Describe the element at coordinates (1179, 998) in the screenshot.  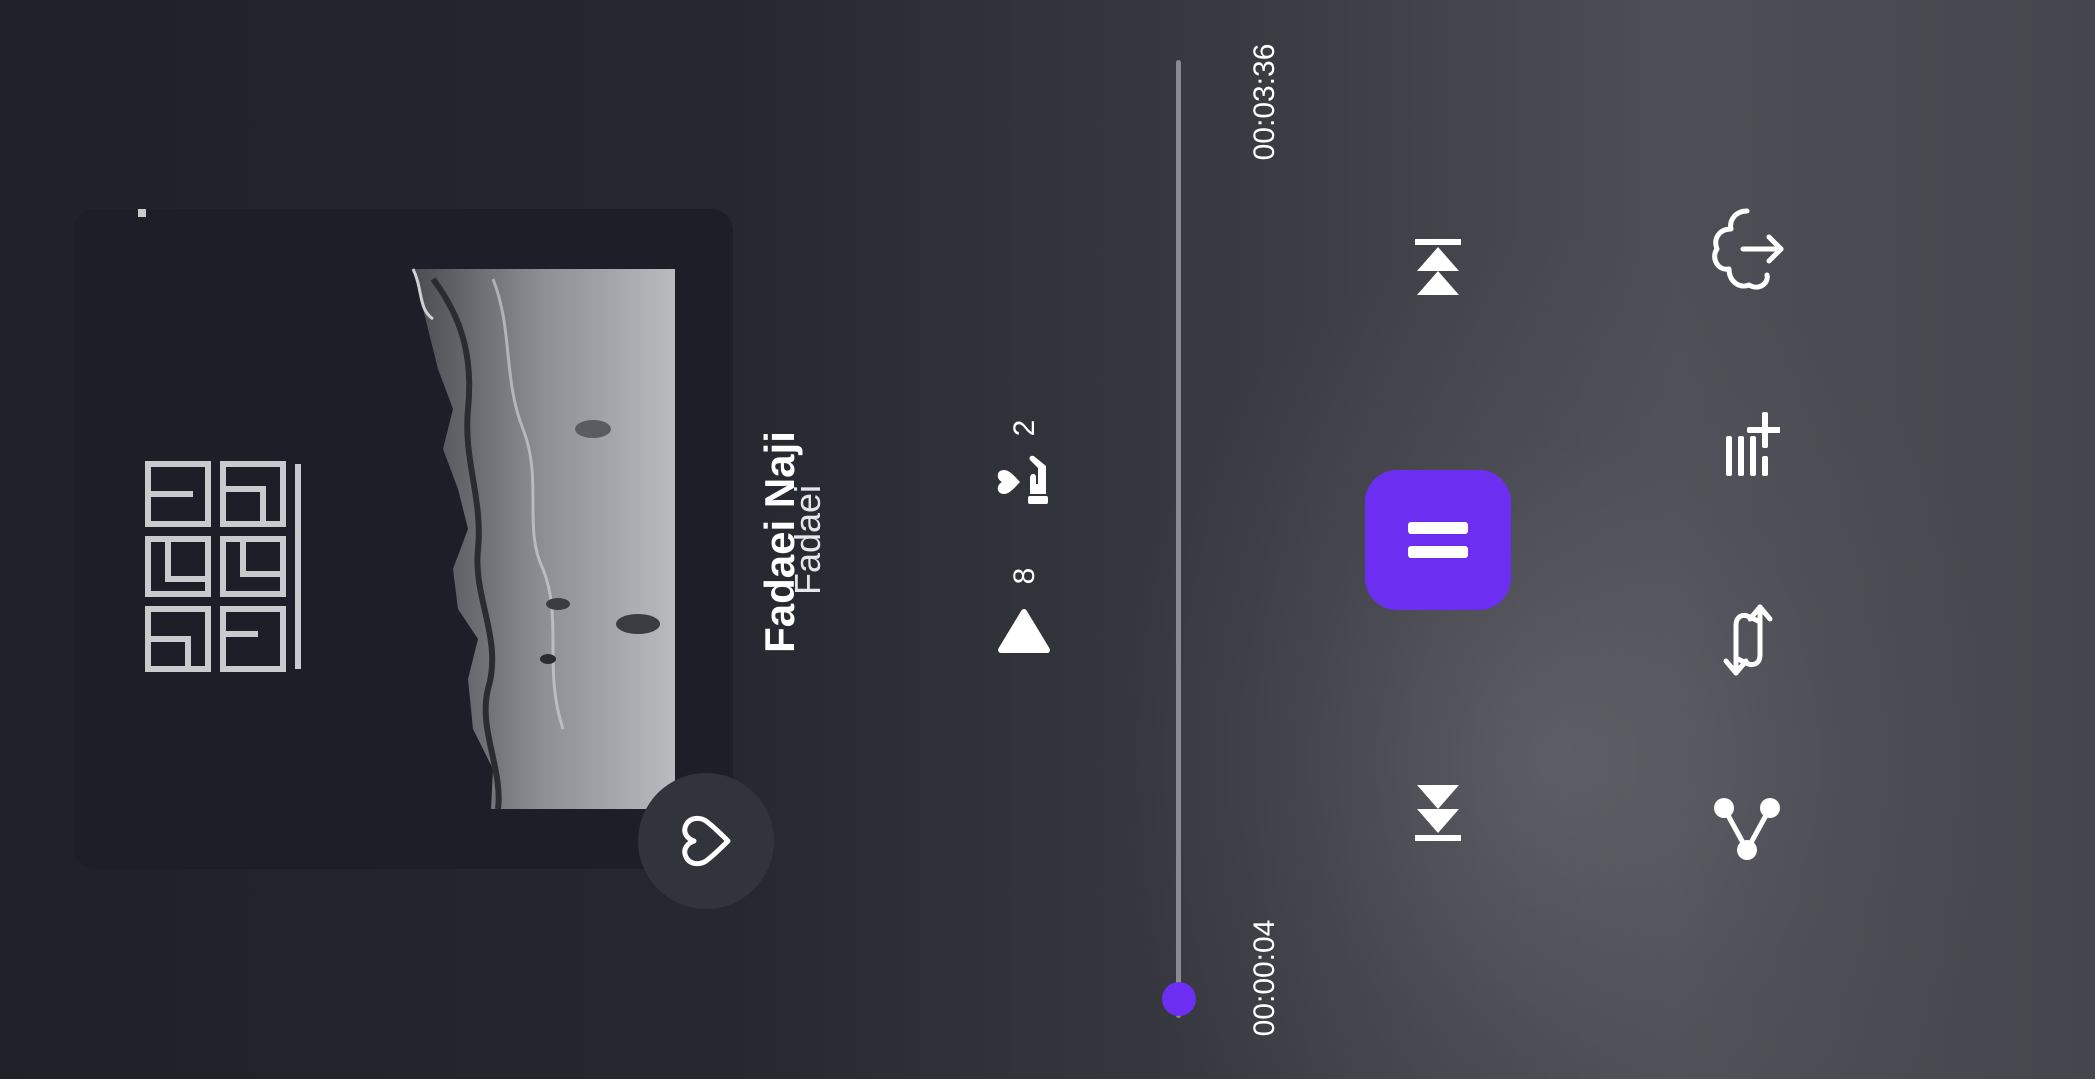
I see `progress-knob` at that location.